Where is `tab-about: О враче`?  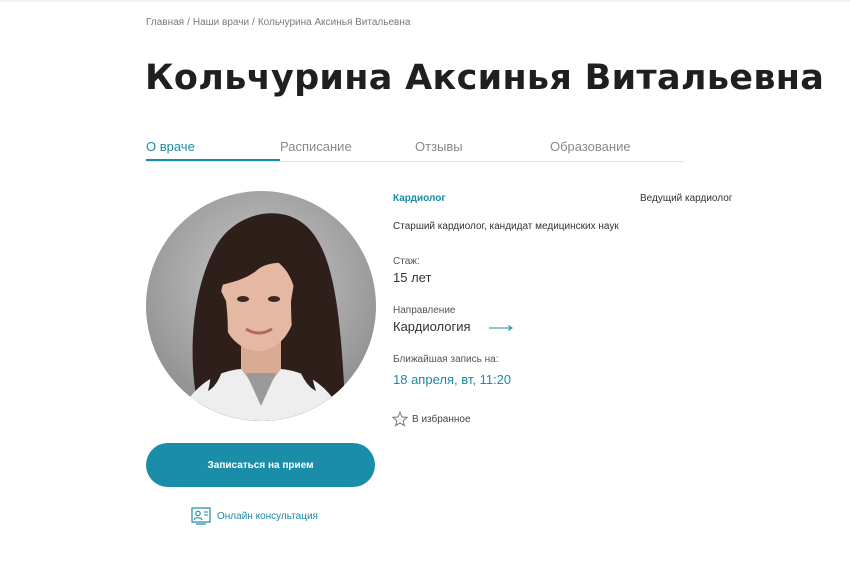 tab-about: О враче is located at coordinates (170, 146).